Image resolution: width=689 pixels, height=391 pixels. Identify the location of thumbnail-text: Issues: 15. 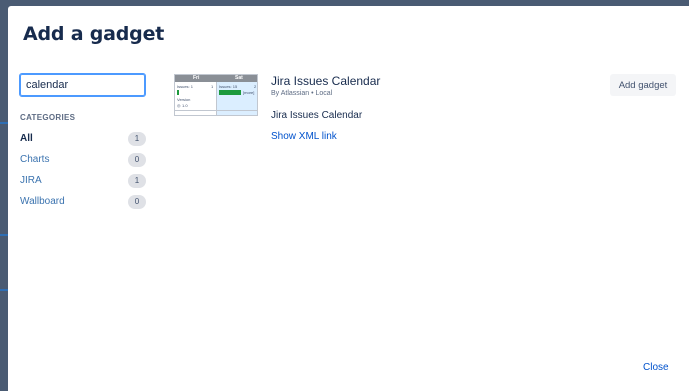
(228, 86).